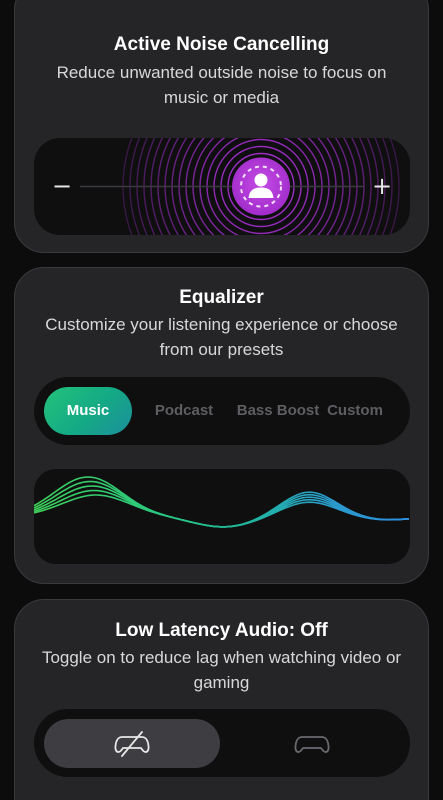  What do you see at coordinates (222, 743) in the screenshot?
I see `latency-toggle` at bounding box center [222, 743].